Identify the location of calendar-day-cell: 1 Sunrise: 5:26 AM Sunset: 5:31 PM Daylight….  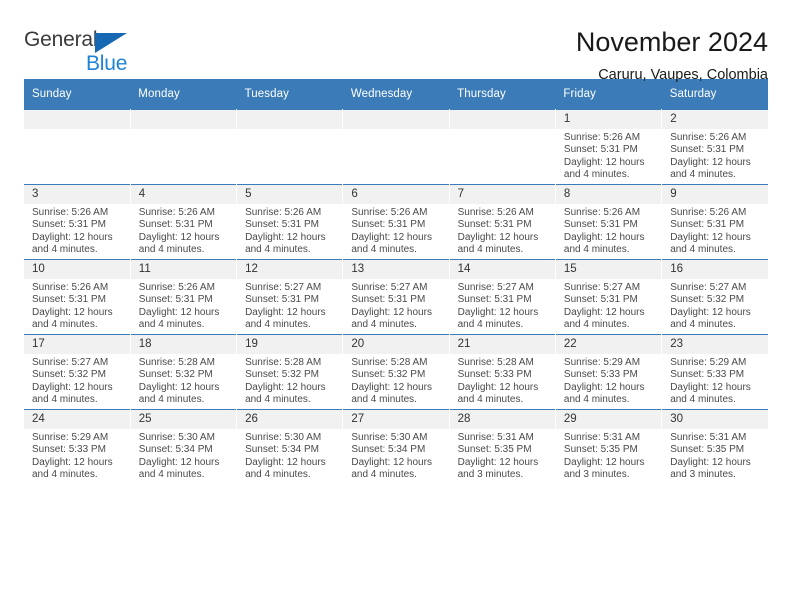
(609, 147).